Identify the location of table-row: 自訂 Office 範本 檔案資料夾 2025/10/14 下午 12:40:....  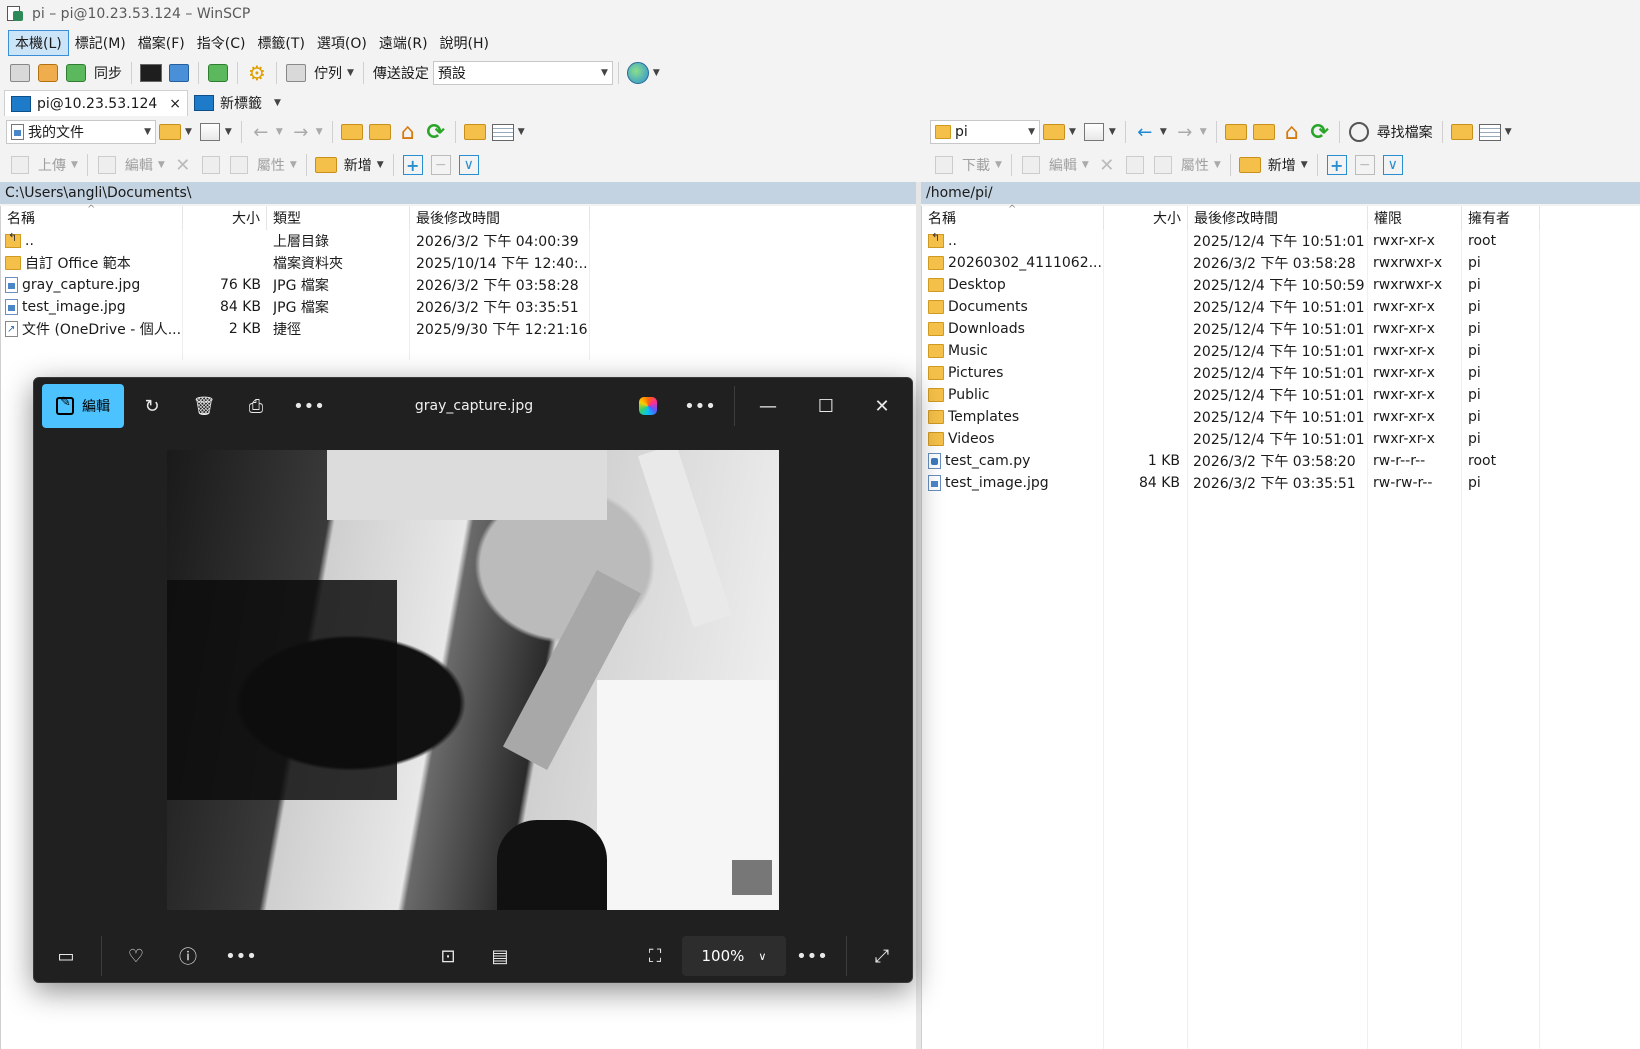
(295, 263).